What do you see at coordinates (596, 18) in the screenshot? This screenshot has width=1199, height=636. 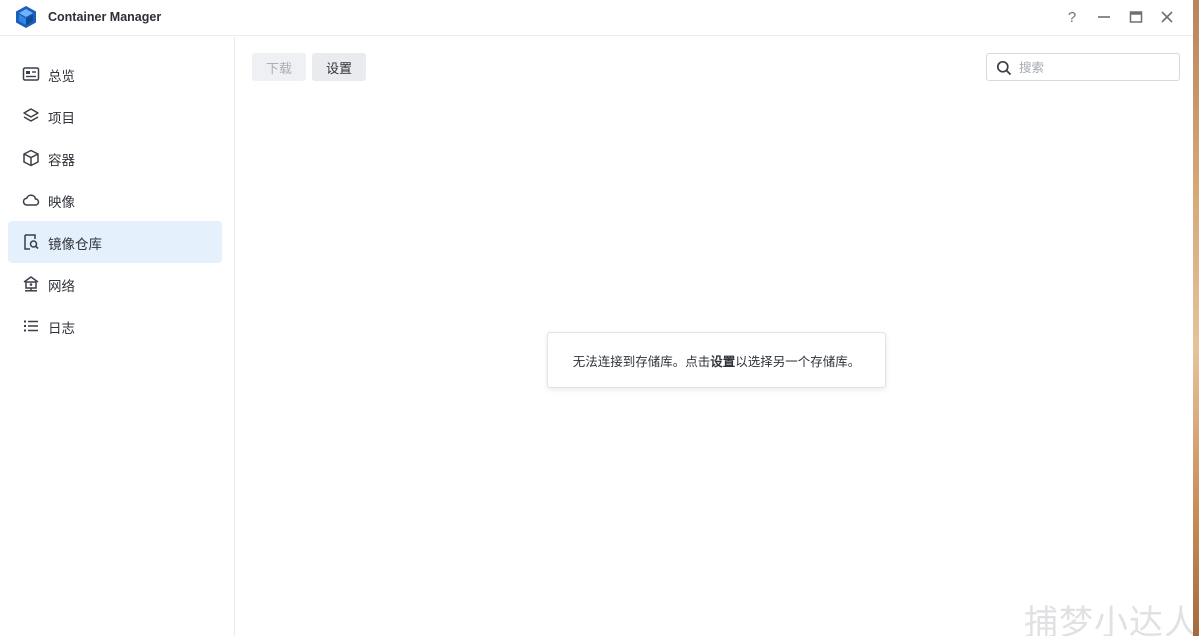 I see `title-bar: Container Manager ?` at bounding box center [596, 18].